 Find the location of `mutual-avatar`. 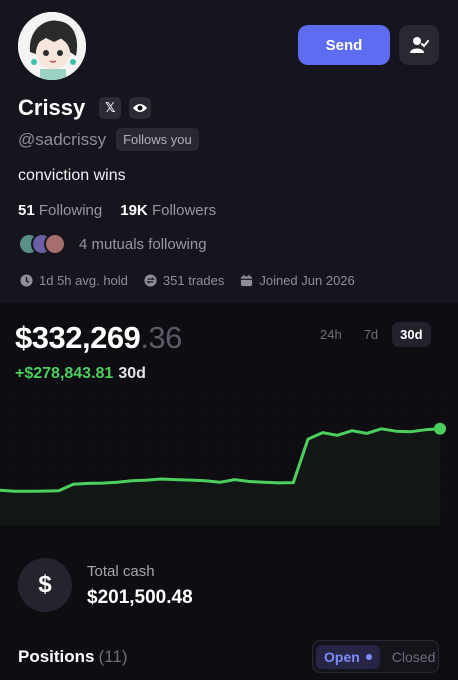

mutual-avatar is located at coordinates (55, 244).